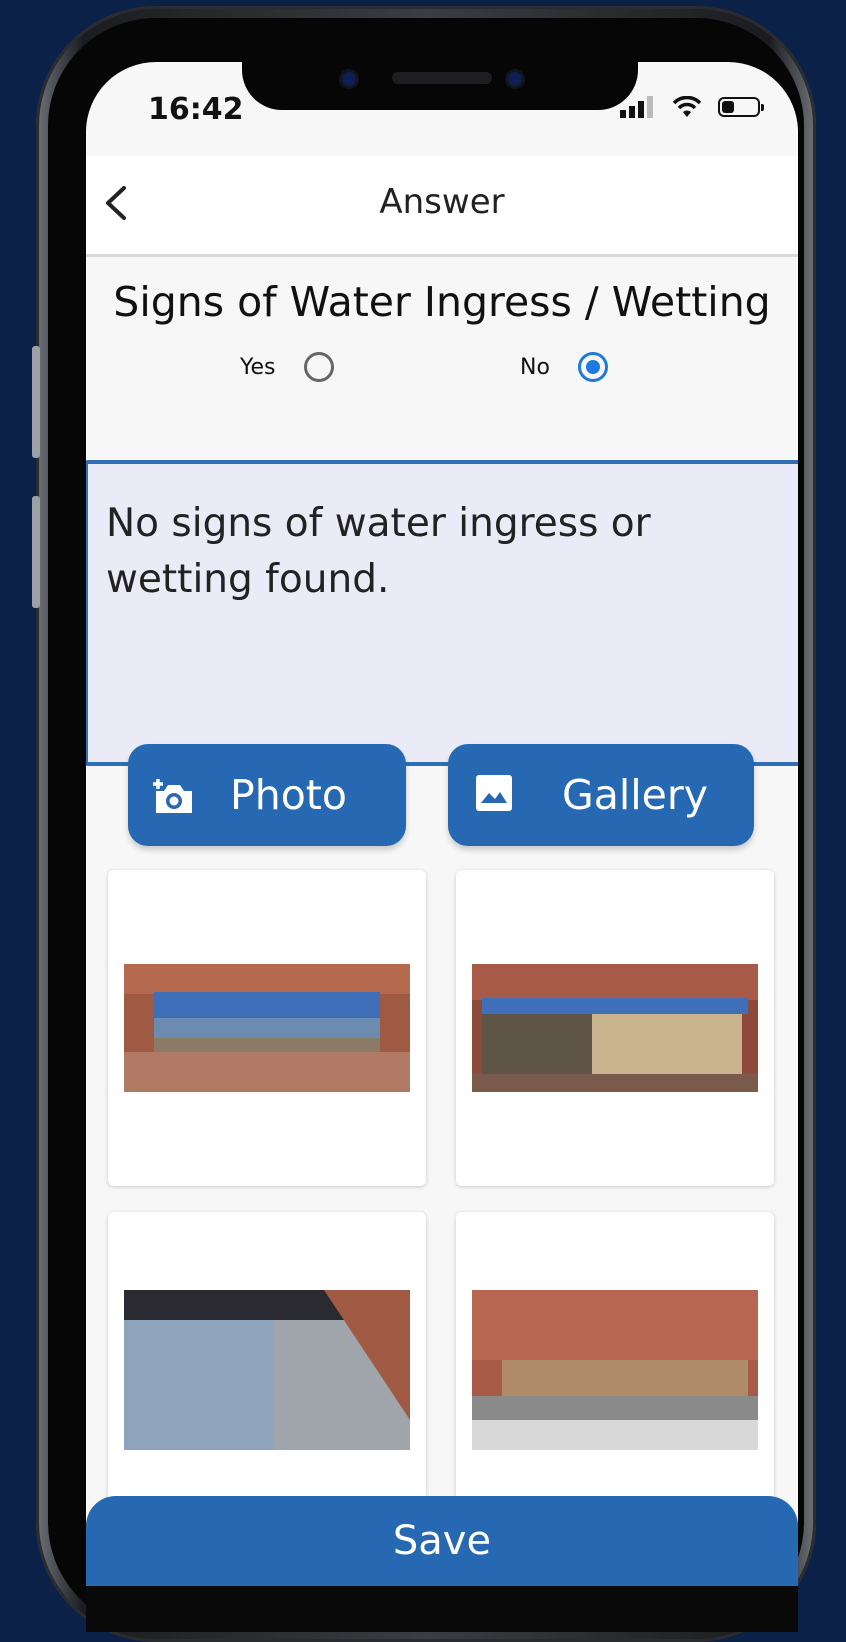  Describe the element at coordinates (635, 795) in the screenshot. I see `gallery-button-label: Gallery` at that location.